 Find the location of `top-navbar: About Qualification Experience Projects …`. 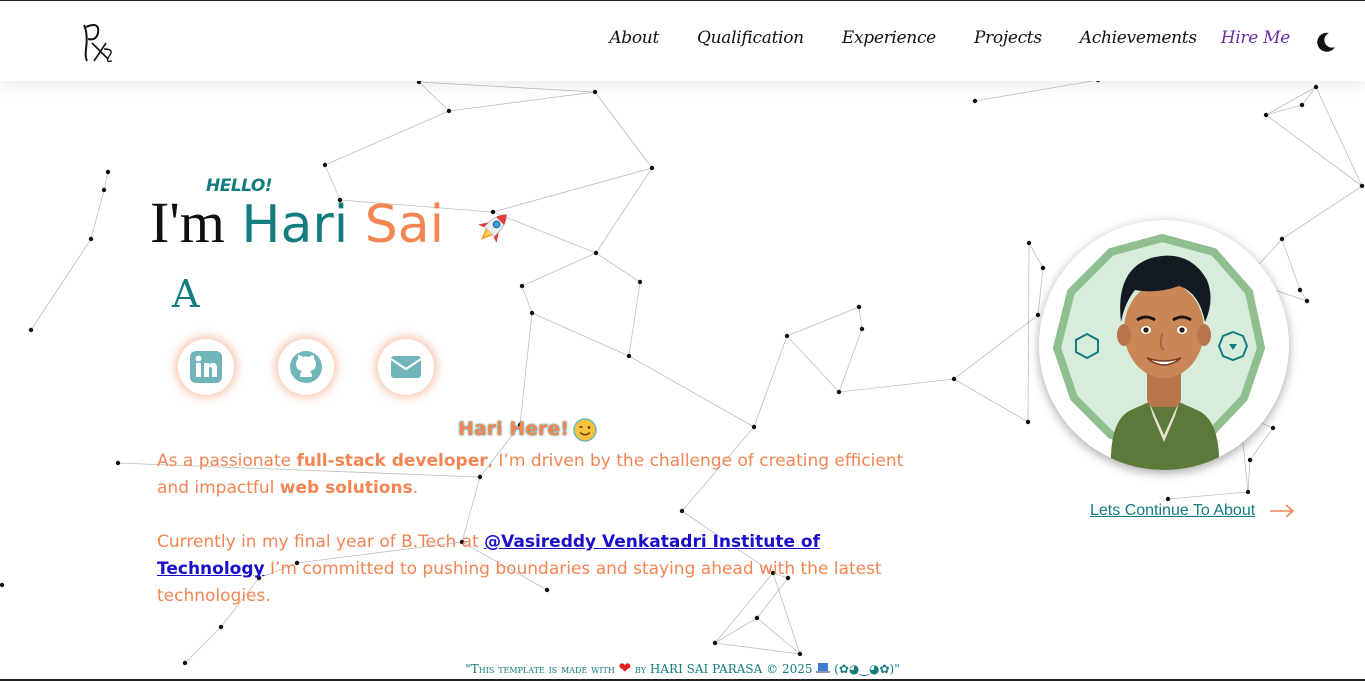

top-navbar: About Qualification Experience Projects … is located at coordinates (682, 41).